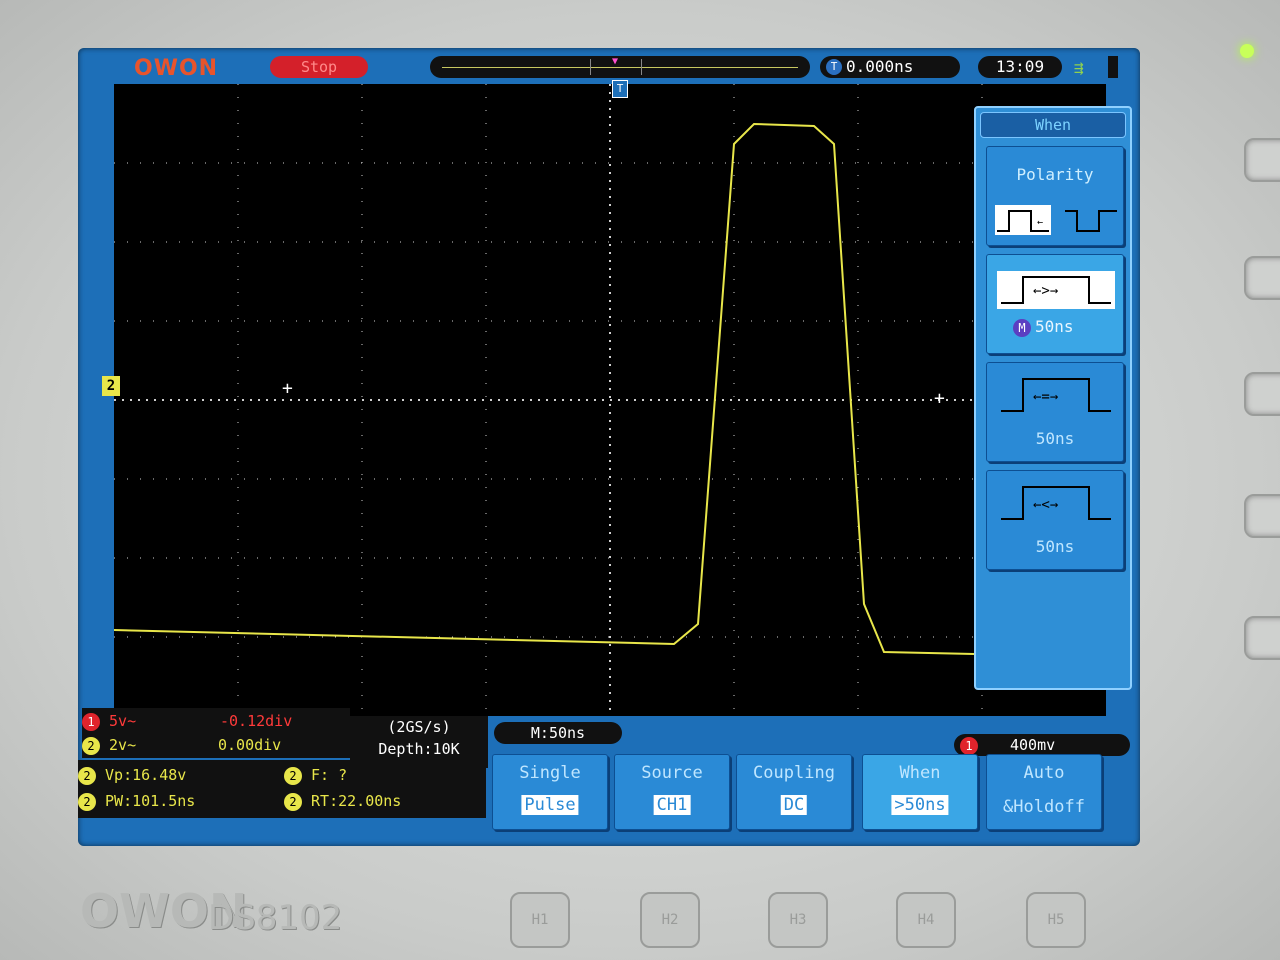 The width and height of the screenshot is (1280, 960). I want to click on cursor-plus-left: +, so click(287, 388).